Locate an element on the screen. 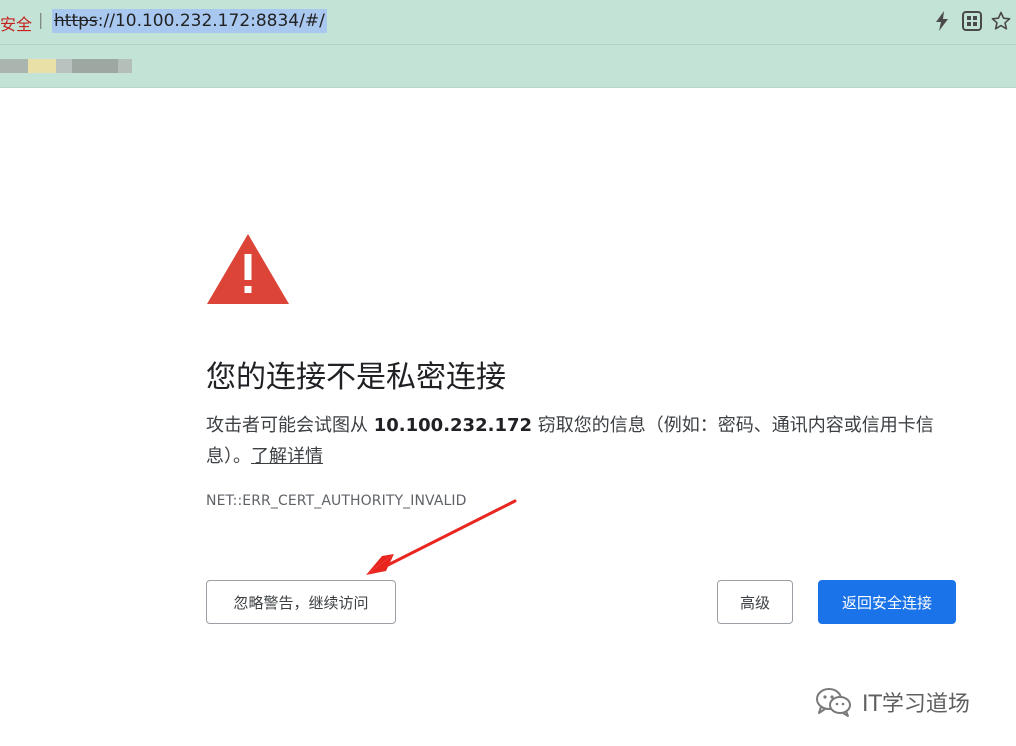  watermark: IT学习道场 is located at coordinates (892, 702).